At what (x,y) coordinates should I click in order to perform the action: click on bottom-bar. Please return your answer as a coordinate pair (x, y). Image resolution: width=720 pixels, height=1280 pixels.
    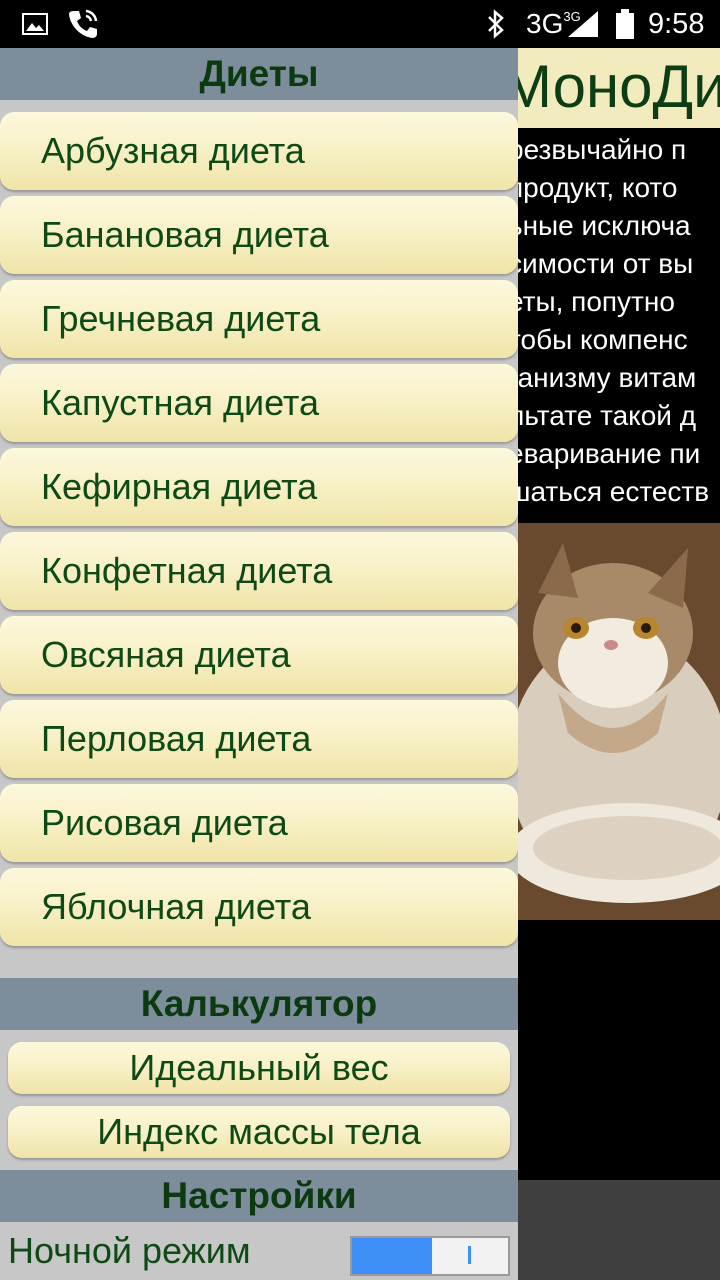
    Looking at the image, I should click on (619, 1230).